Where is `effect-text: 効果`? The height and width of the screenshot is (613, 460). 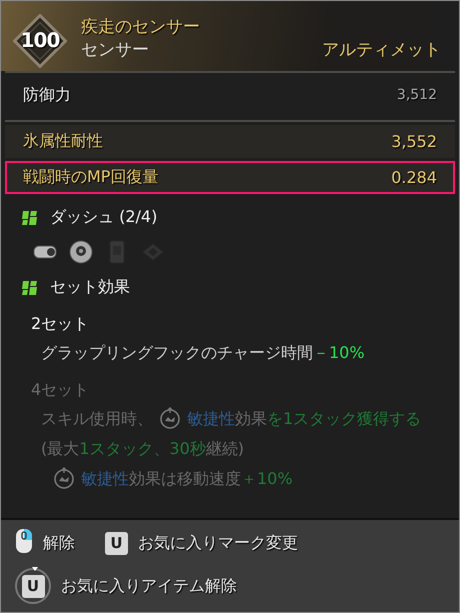 effect-text: 効果 is located at coordinates (251, 418).